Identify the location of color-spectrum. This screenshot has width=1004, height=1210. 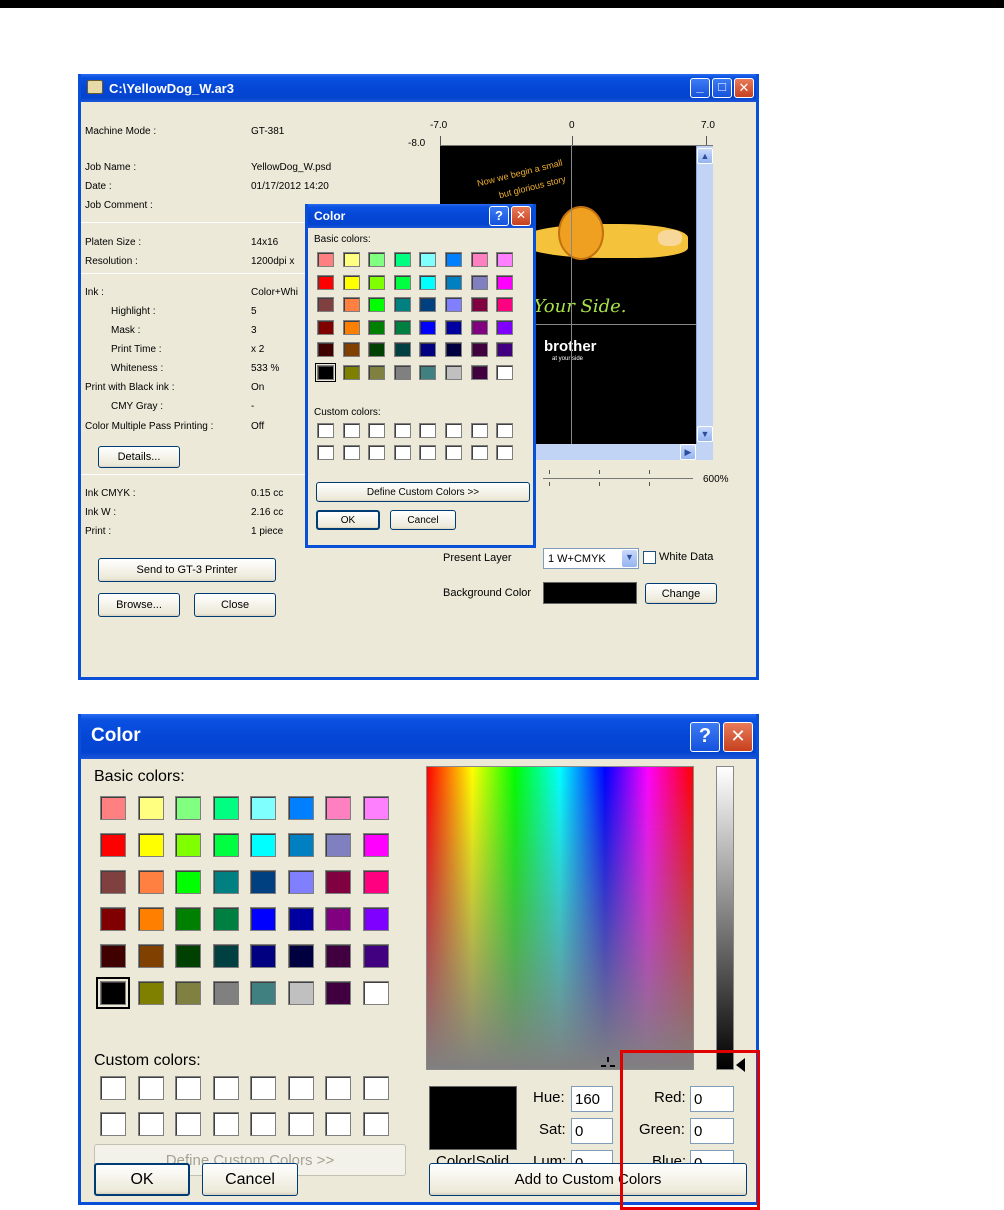
(560, 918).